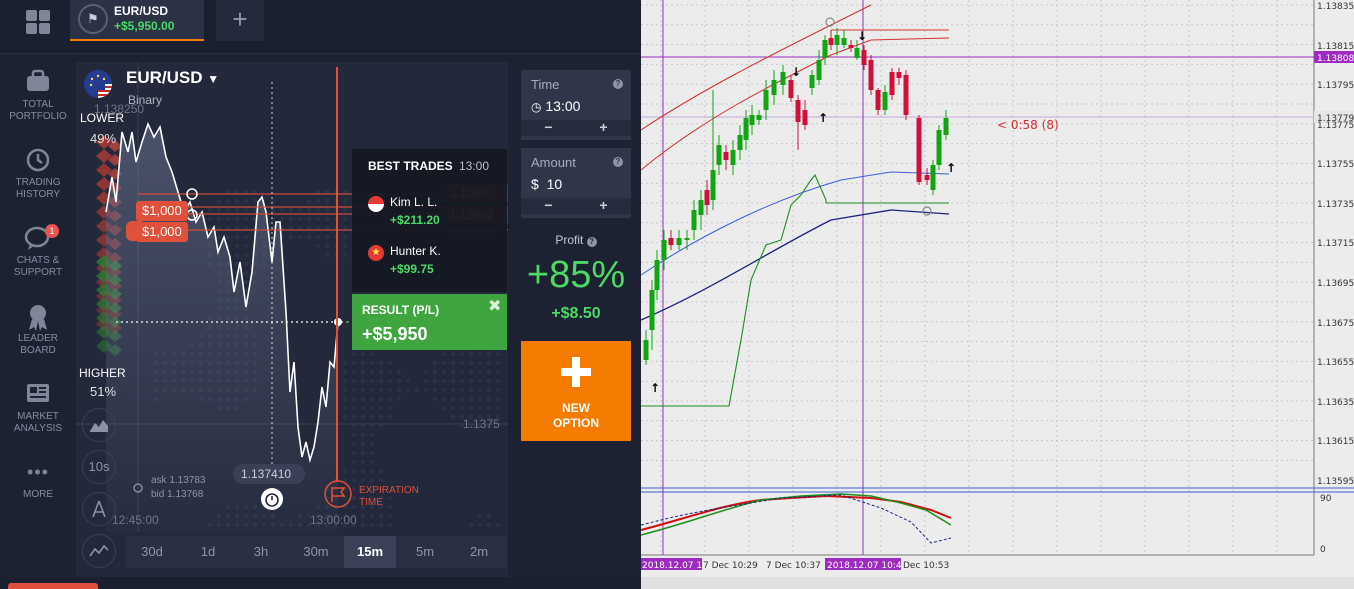 Image resolution: width=1354 pixels, height=589 pixels. I want to click on timeframe-30d: 30d, so click(152, 552).